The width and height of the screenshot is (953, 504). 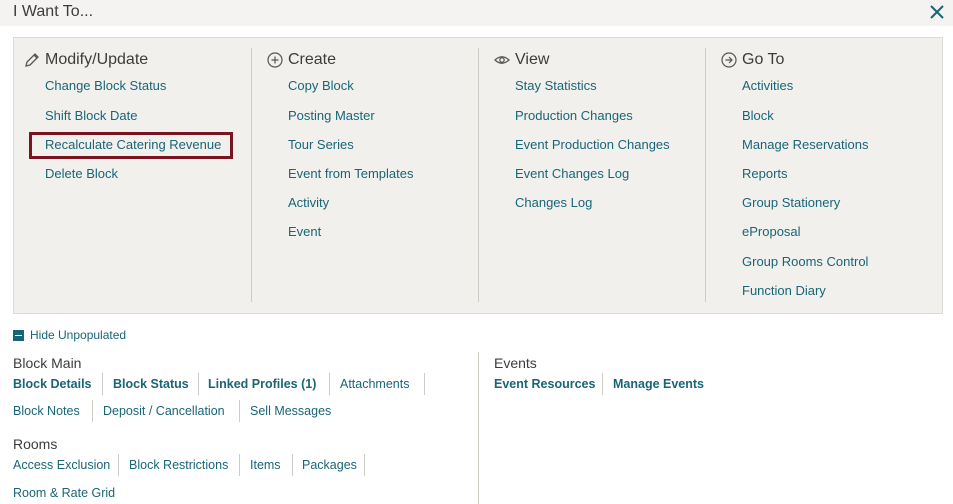 I want to click on arrow-circle-right-icon, so click(x=729, y=60).